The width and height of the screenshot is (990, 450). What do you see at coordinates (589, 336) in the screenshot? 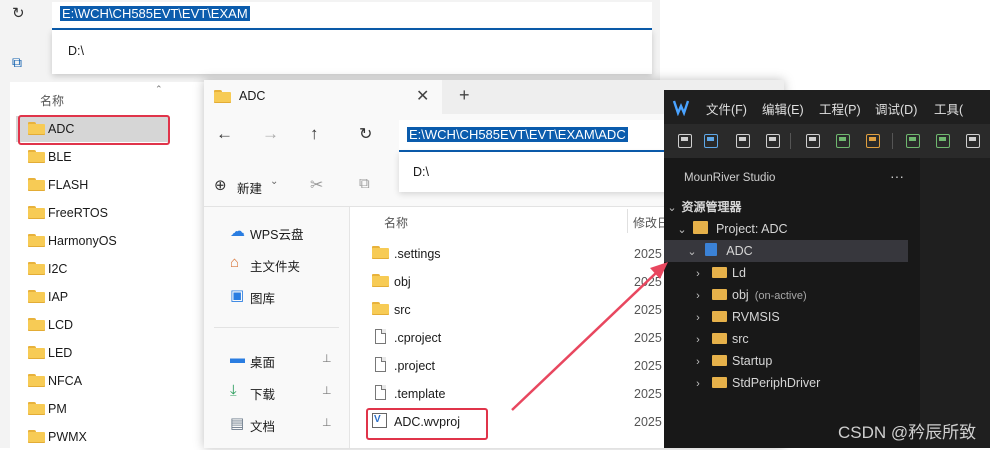
I see `pointer-arrow` at bounding box center [589, 336].